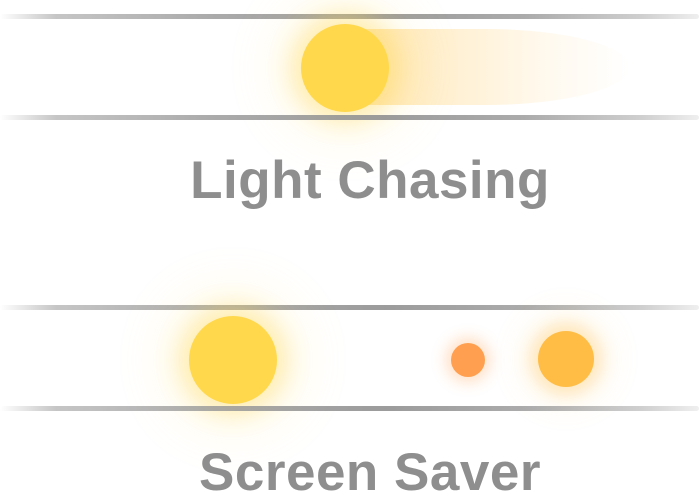 The height and width of the screenshot is (497, 699). I want to click on effect-title: Screen Saver, so click(370, 470).